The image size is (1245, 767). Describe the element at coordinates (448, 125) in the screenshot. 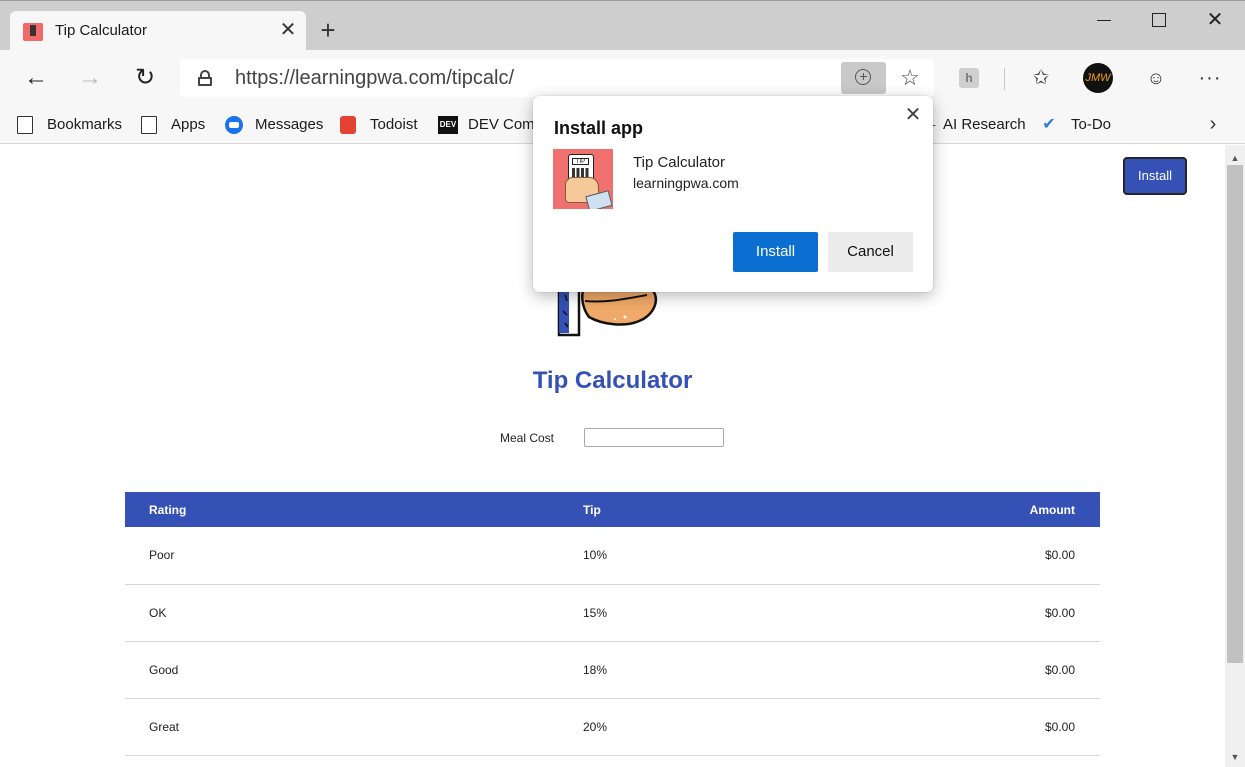

I see `dev-icon: DEV` at that location.